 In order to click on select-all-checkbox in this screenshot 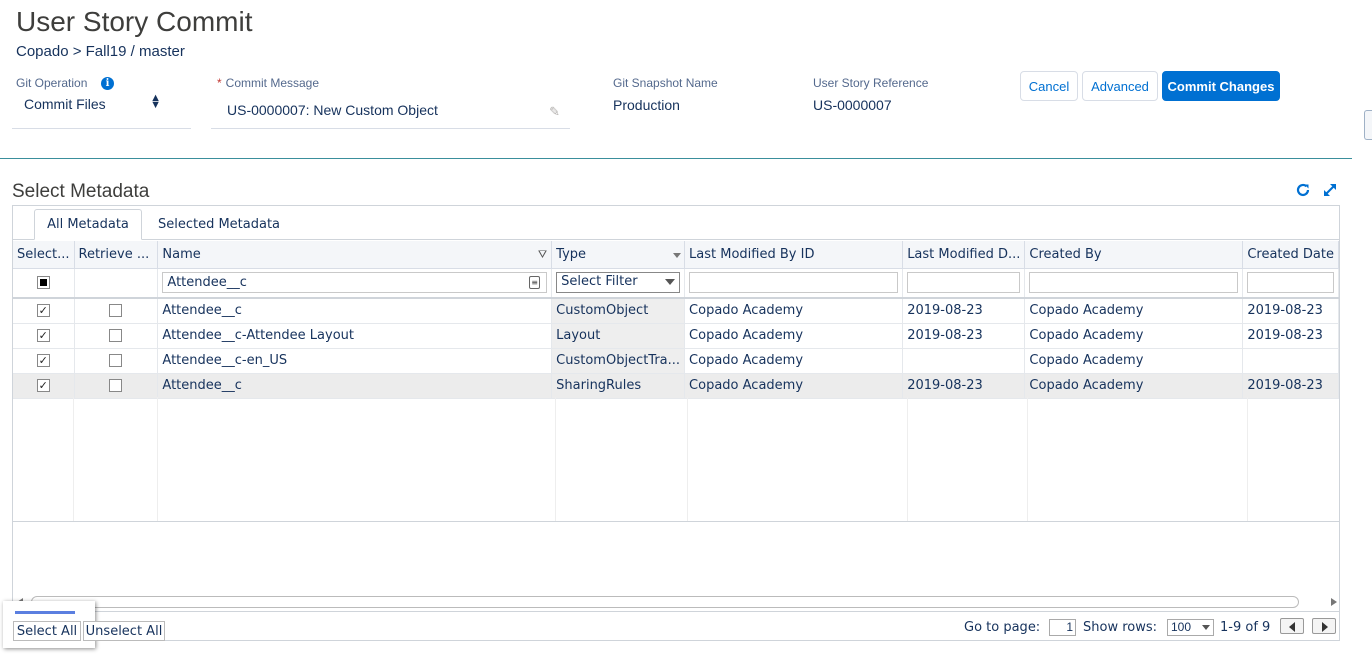, I will do `click(43, 283)`.